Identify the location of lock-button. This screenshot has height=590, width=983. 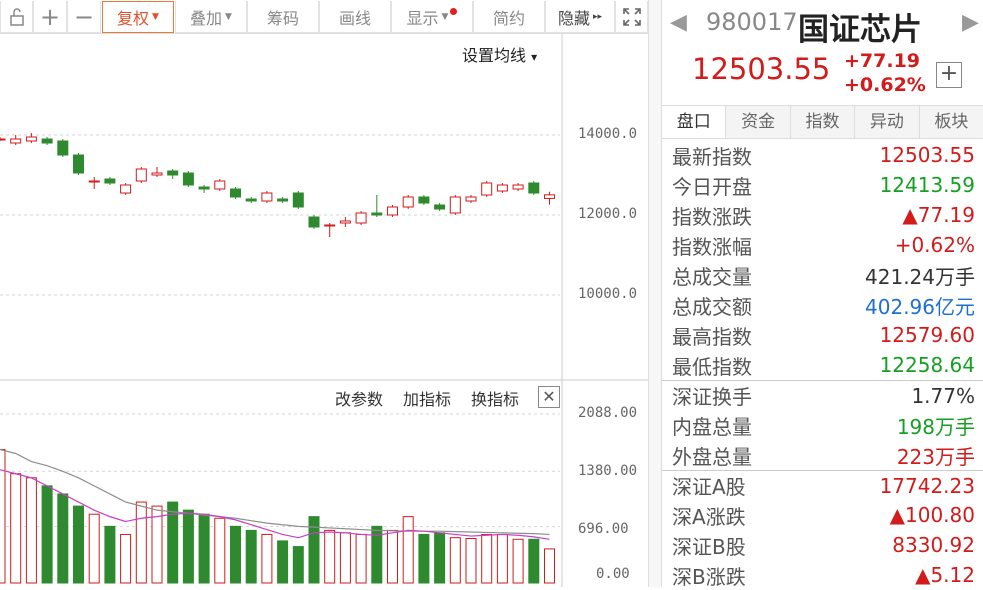
(16, 17).